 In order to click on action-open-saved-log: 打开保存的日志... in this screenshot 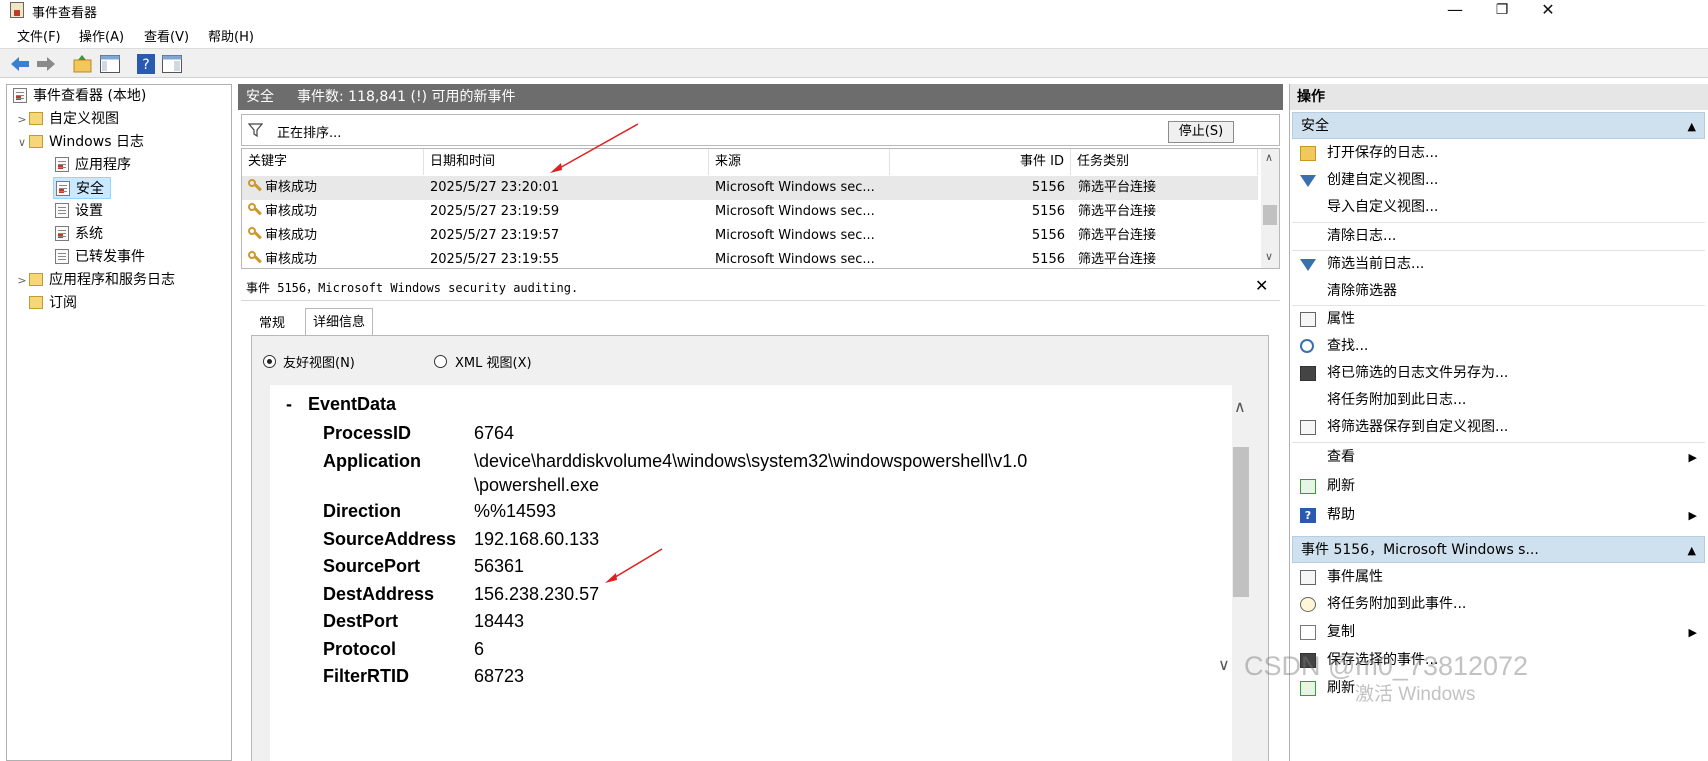, I will do `click(1498, 153)`.